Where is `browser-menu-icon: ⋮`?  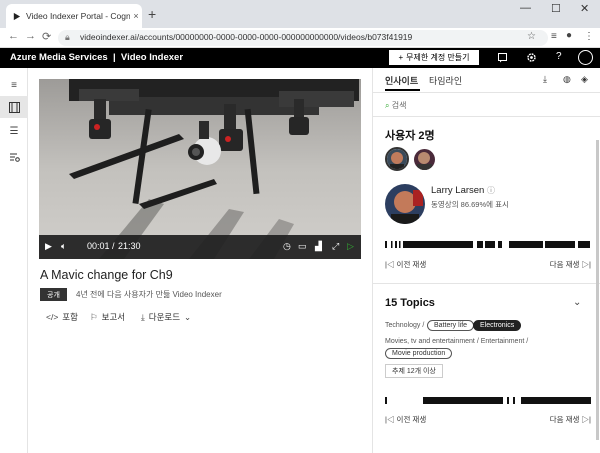
browser-menu-icon: ⋮ is located at coordinates (589, 36).